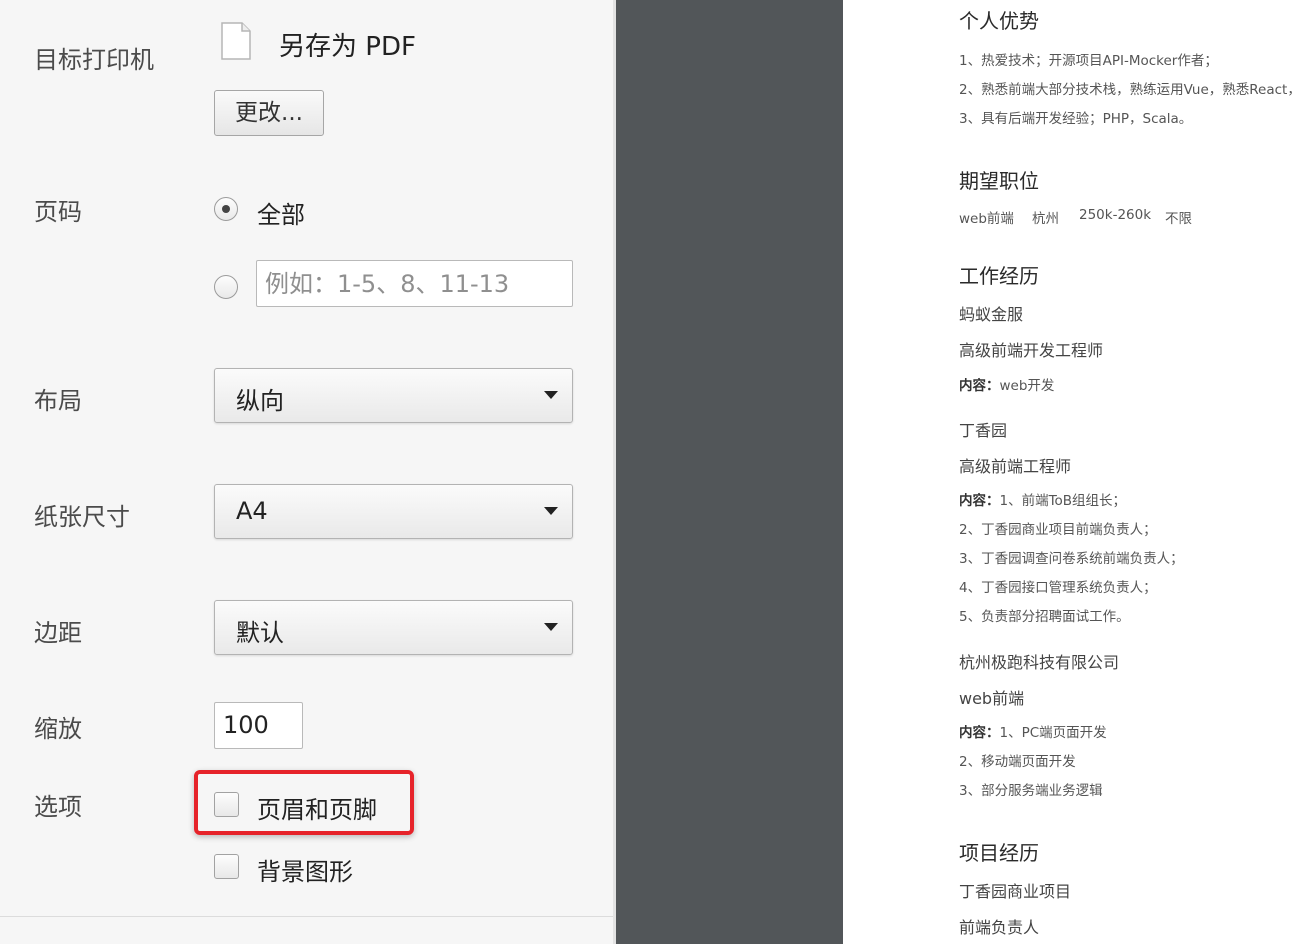  I want to click on margins-label: 边距, so click(58, 633).